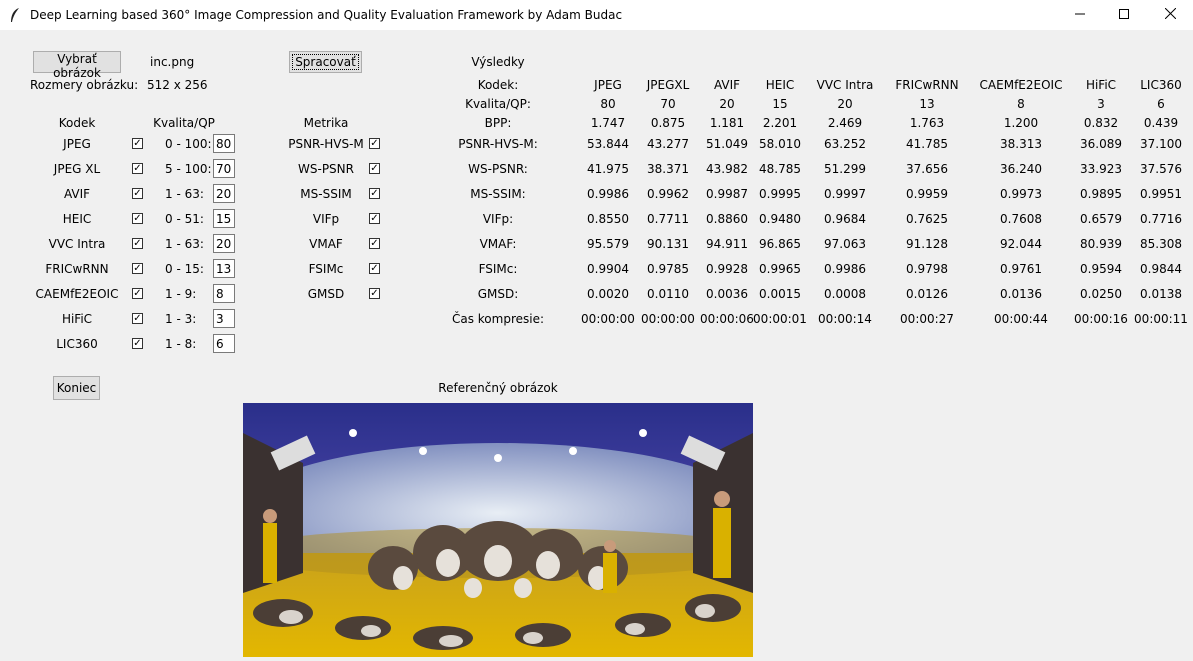  I want to click on results-cell: 6, so click(1161, 104).